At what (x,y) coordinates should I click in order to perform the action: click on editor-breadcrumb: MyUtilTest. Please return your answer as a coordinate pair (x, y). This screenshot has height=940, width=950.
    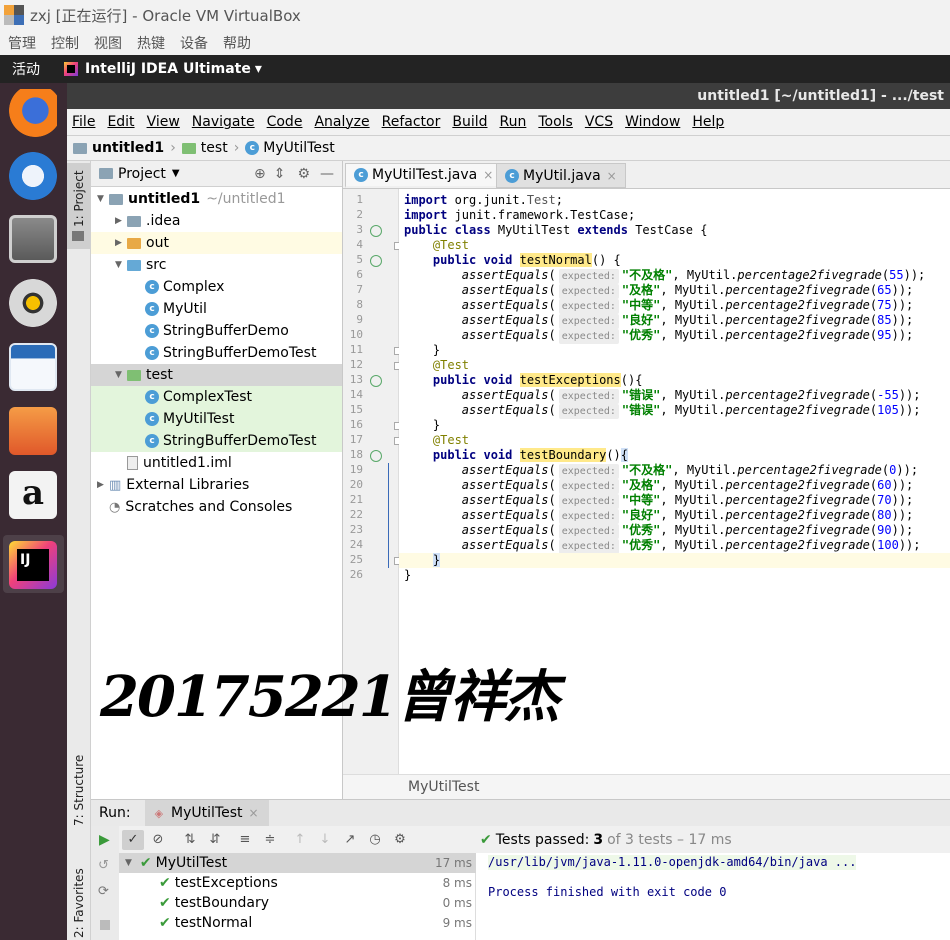
    Looking at the image, I should click on (646, 786).